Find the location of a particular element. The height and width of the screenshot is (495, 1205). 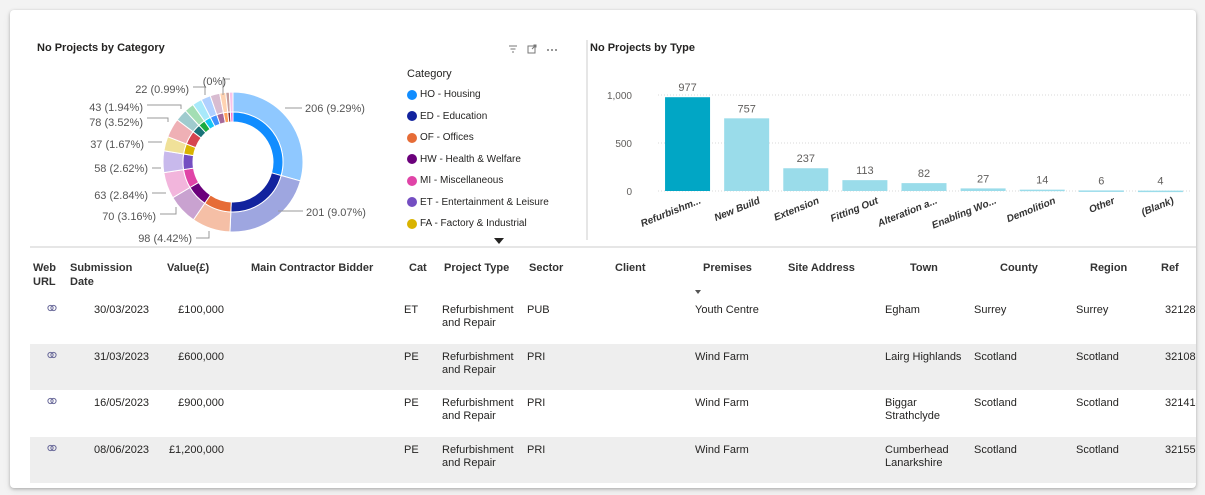

cell-submission-date: 31/03/2023 is located at coordinates (122, 356).